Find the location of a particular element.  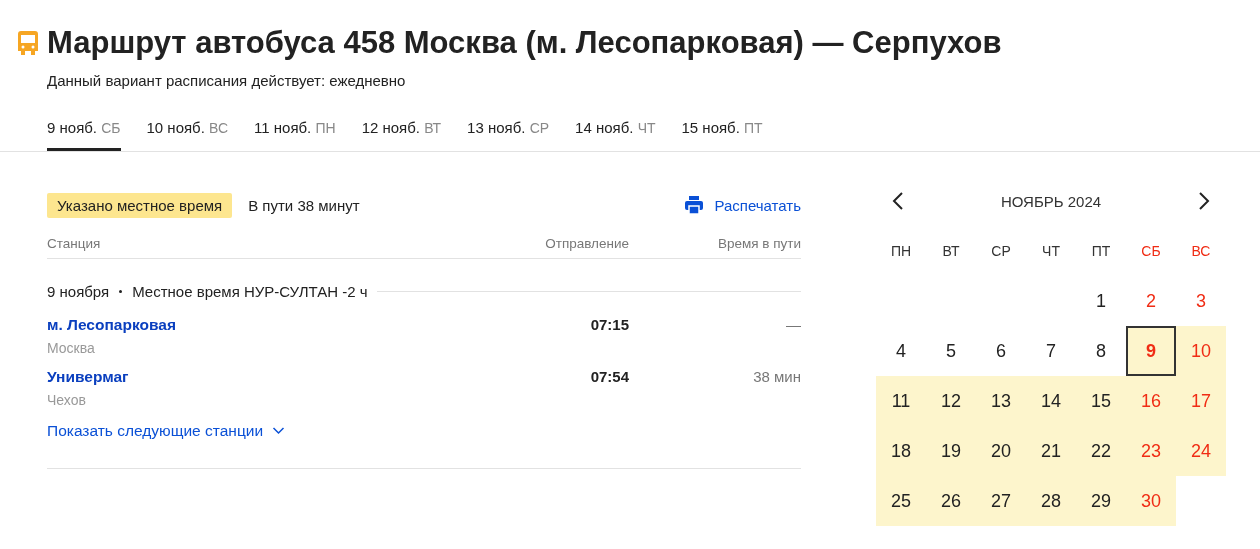

calendar-day: 30 is located at coordinates (1151, 501).